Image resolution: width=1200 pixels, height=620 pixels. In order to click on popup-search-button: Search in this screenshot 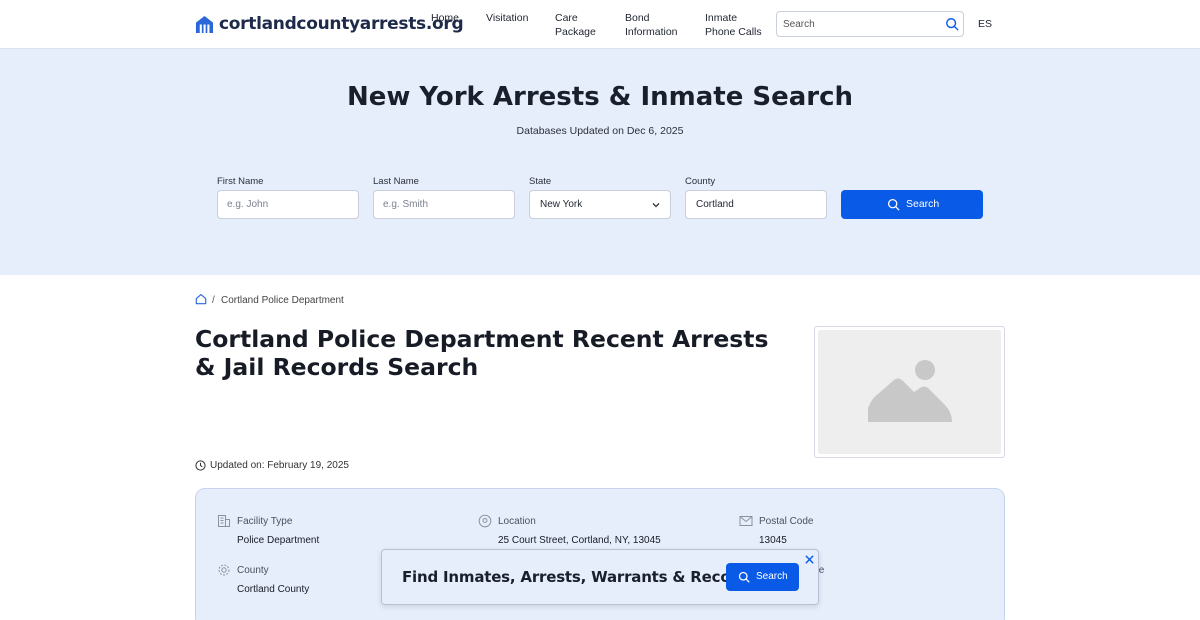, I will do `click(762, 577)`.